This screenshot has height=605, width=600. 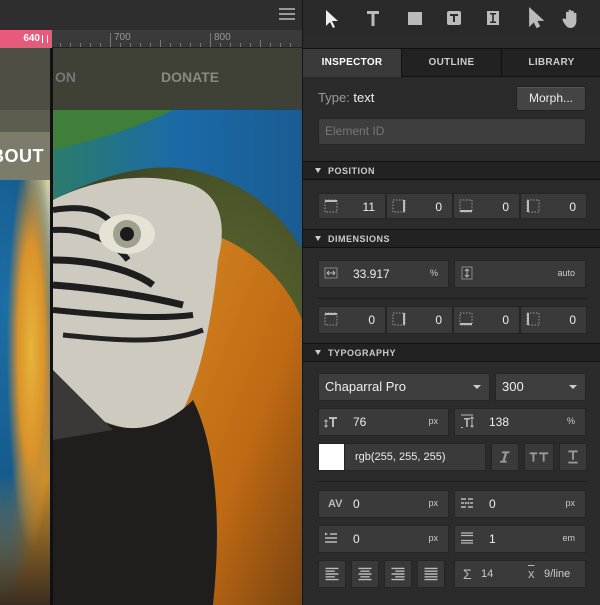 I want to click on padding-right-value: 0, so click(x=438, y=320).